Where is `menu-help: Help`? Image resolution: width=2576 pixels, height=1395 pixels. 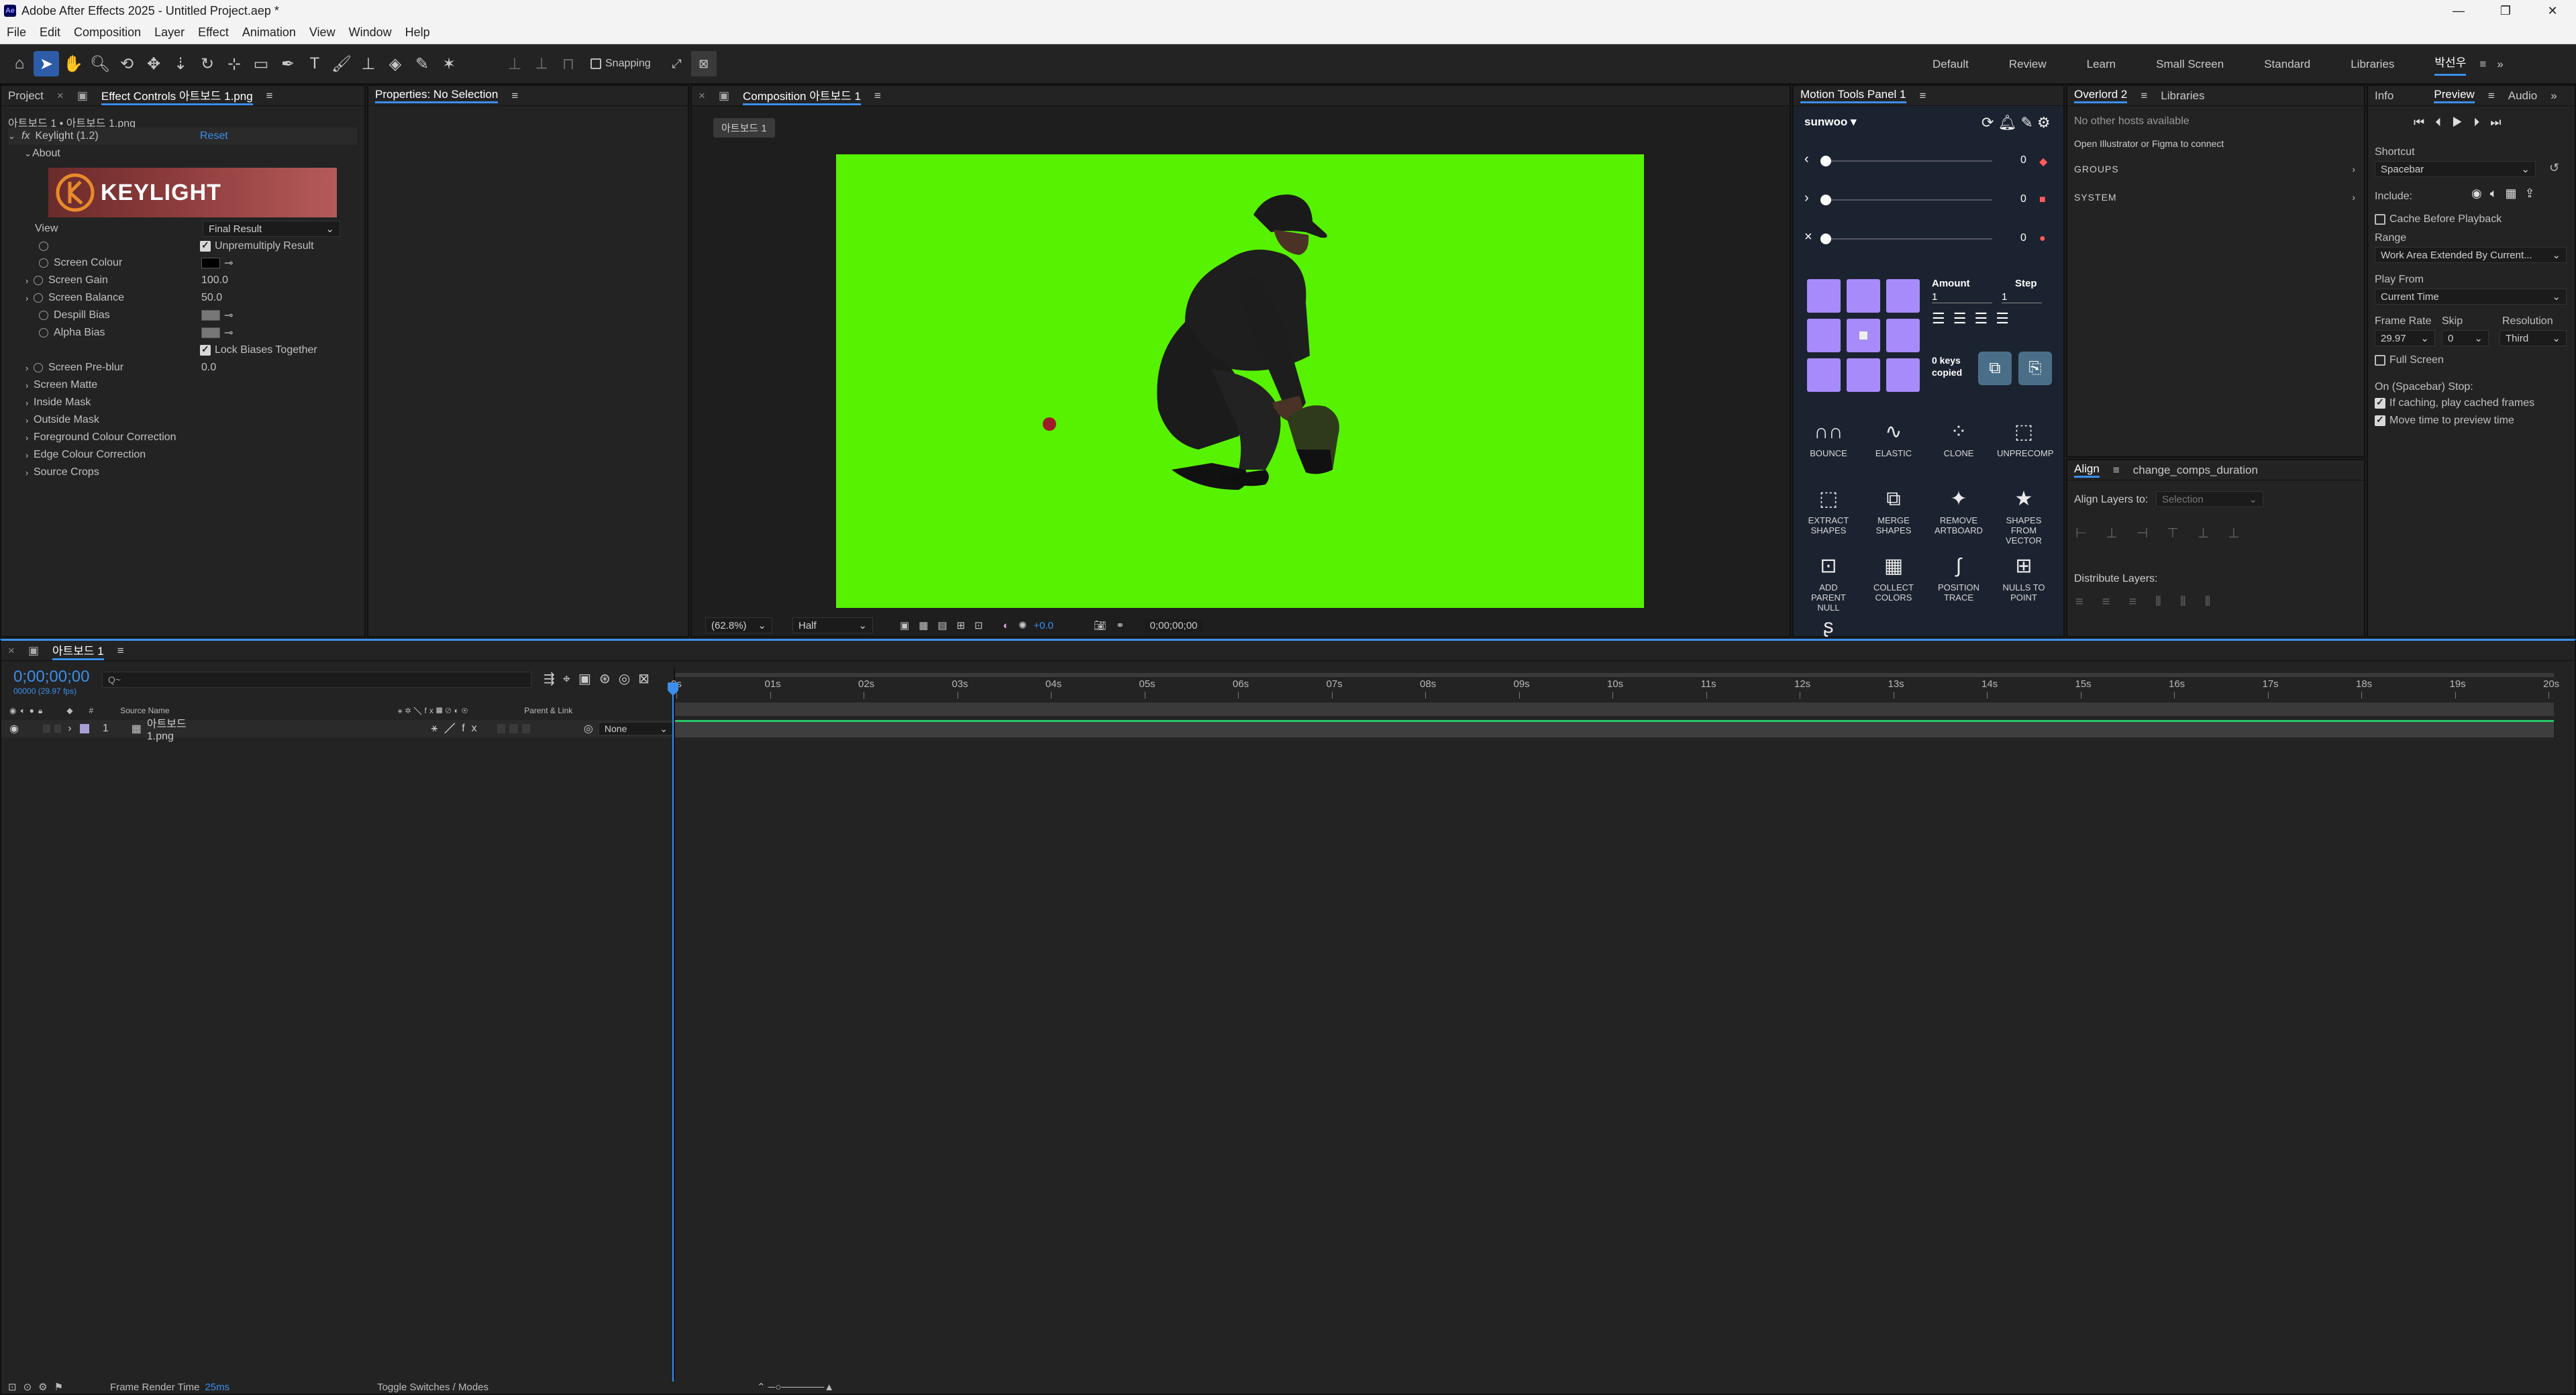 menu-help: Help is located at coordinates (418, 32).